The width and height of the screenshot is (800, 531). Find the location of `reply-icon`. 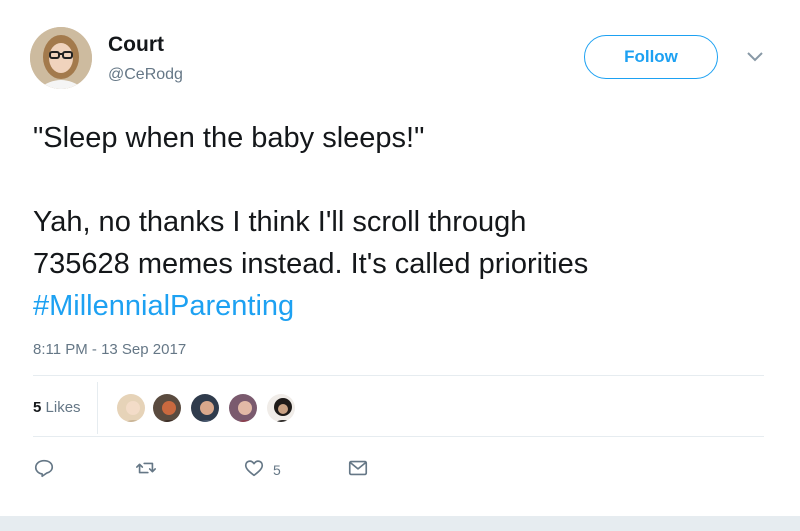

reply-icon is located at coordinates (44, 470).